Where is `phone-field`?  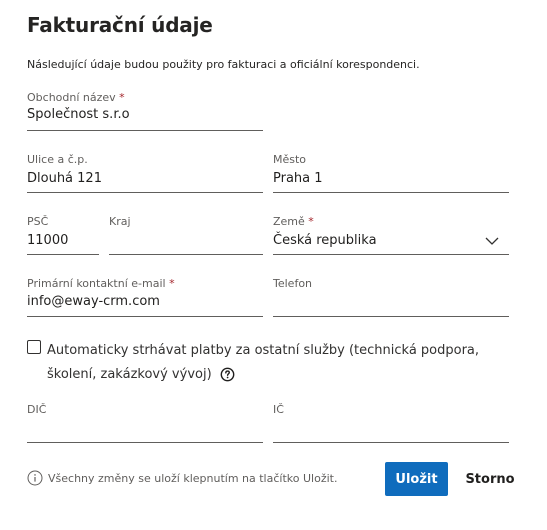
phone-field is located at coordinates (391, 303).